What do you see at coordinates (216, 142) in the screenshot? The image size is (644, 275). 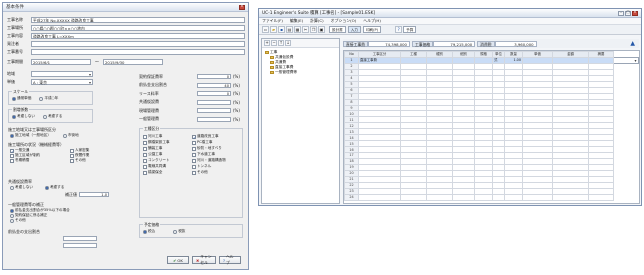 I see `work-type-3: PC橋工事` at bounding box center [216, 142].